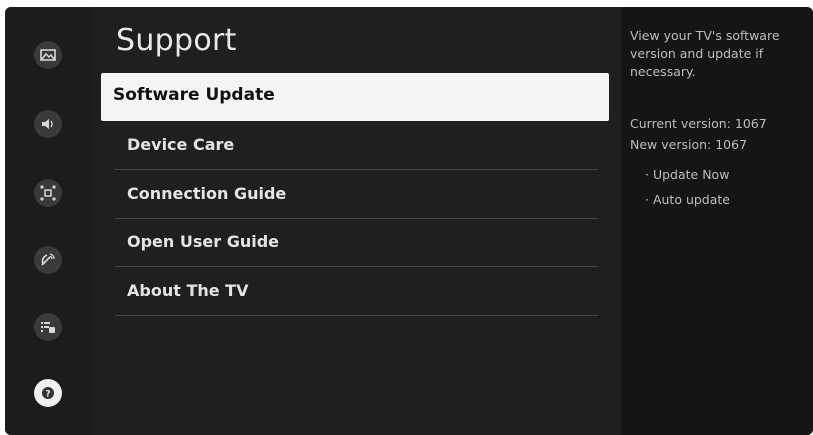 This screenshot has height=435, width=813. I want to click on general-icon, so click(48, 327).